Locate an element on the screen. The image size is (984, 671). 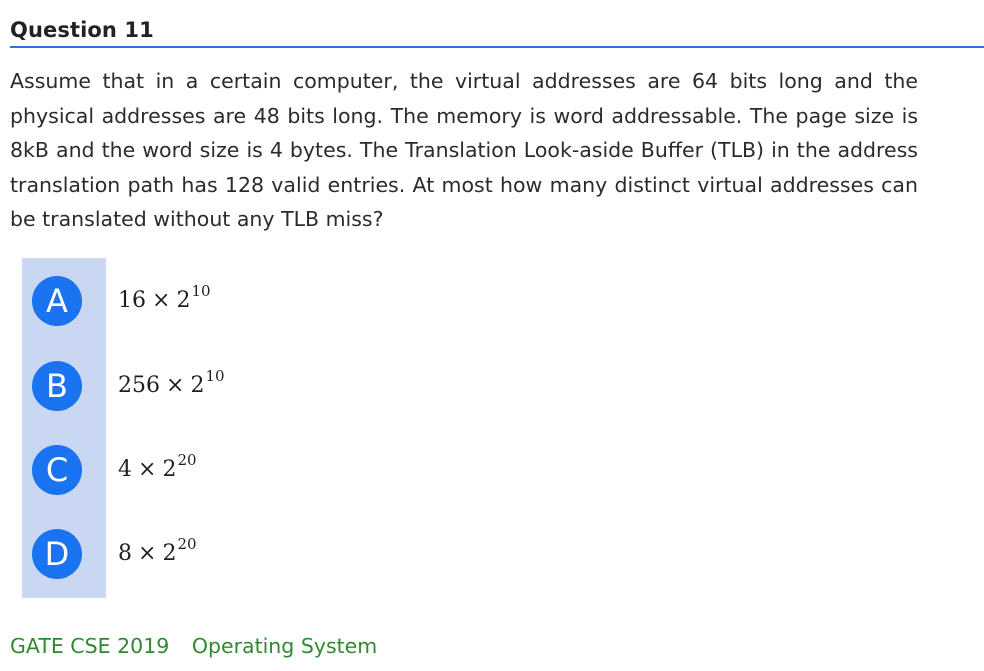
option-letter-d: D is located at coordinates (57, 554).